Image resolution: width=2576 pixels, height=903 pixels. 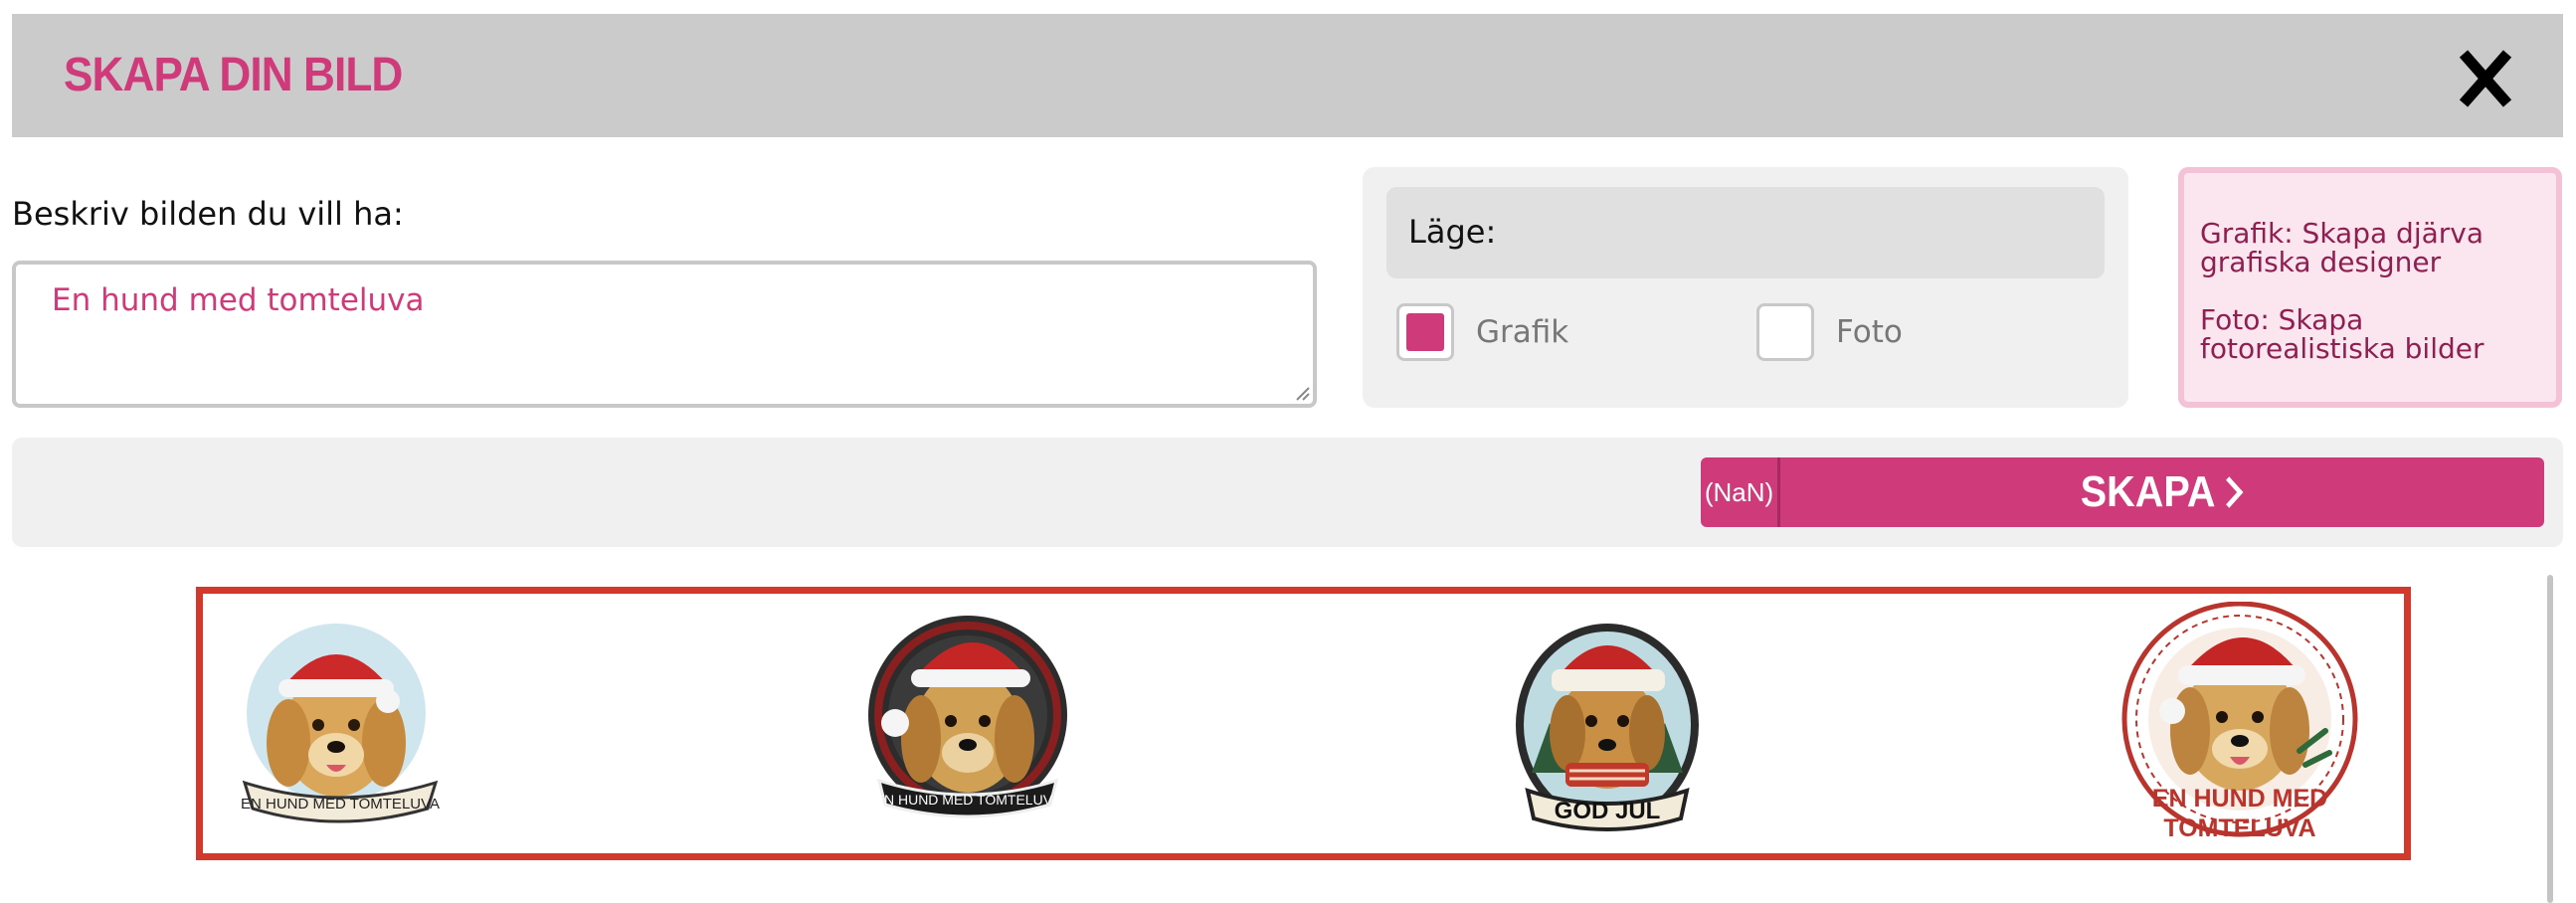 What do you see at coordinates (2342, 248) in the screenshot?
I see `grafik-info-text: Grafik: Skapa djärva grafiska designer` at bounding box center [2342, 248].